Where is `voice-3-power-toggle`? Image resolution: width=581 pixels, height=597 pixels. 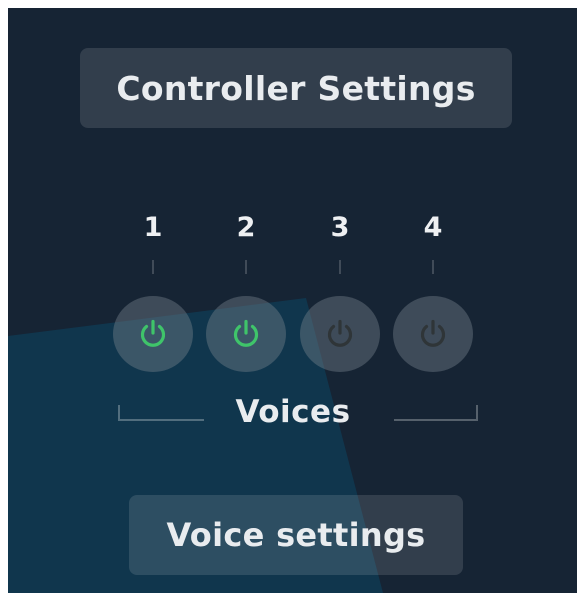
voice-3-power-toggle is located at coordinates (340, 334).